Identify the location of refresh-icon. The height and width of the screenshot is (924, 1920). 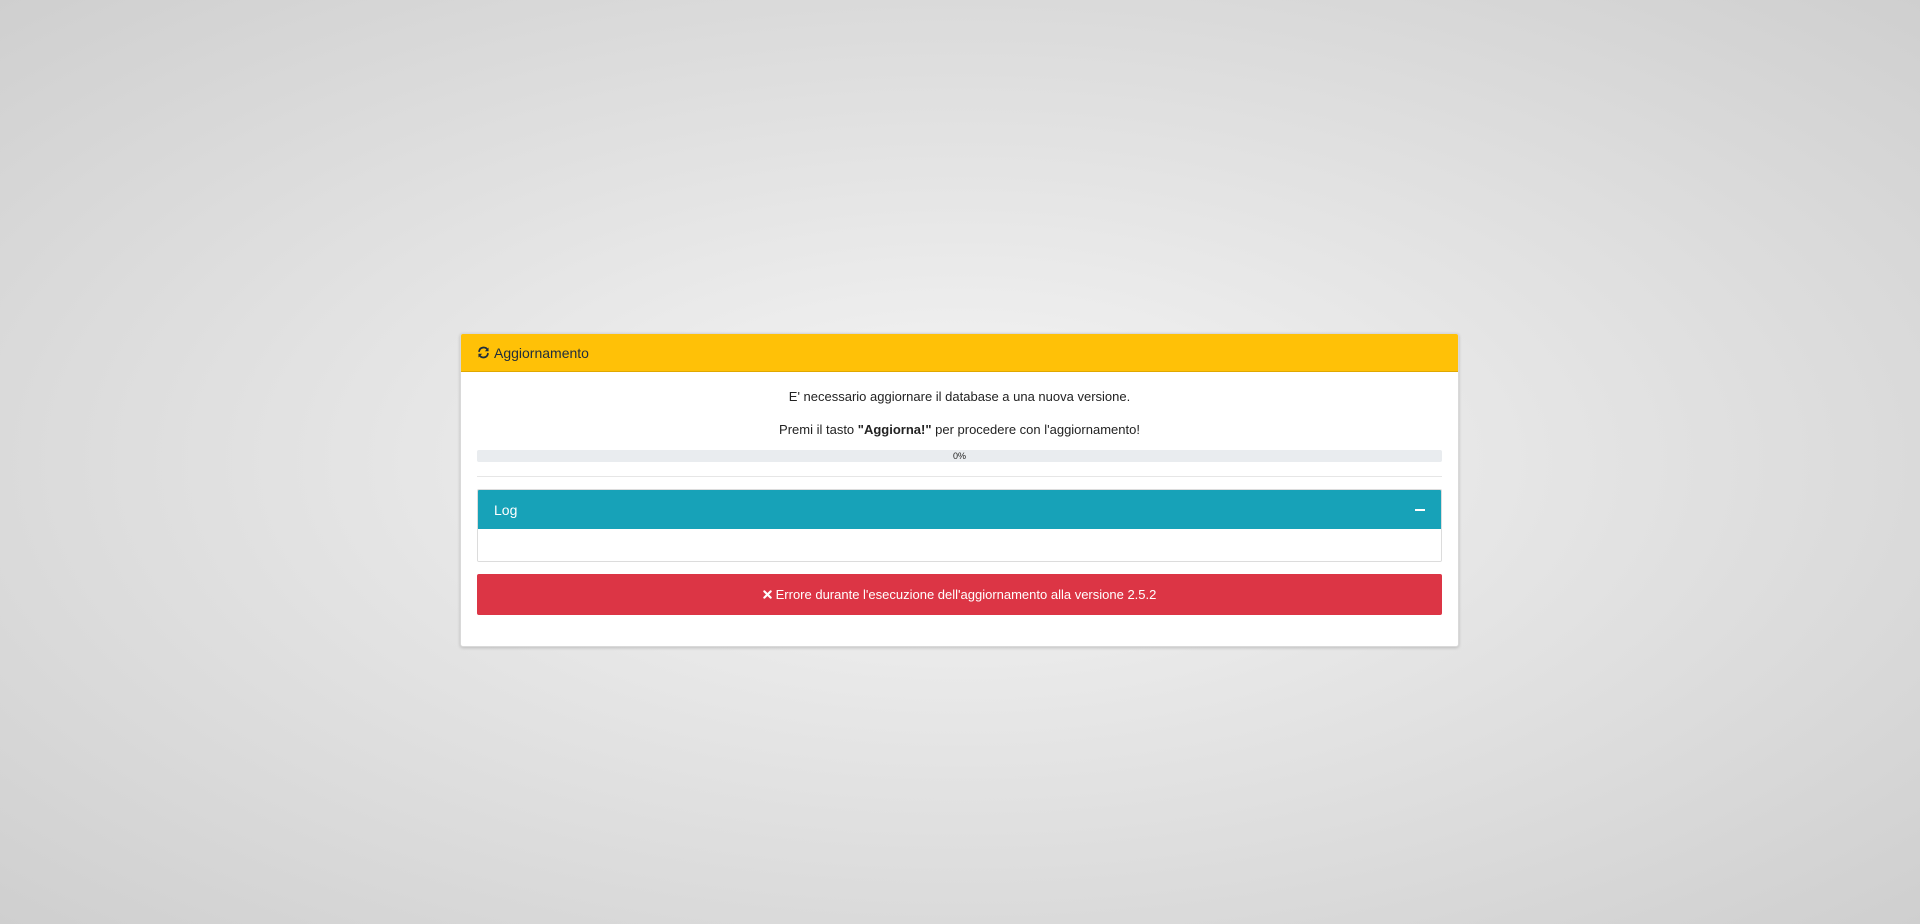
(483, 352).